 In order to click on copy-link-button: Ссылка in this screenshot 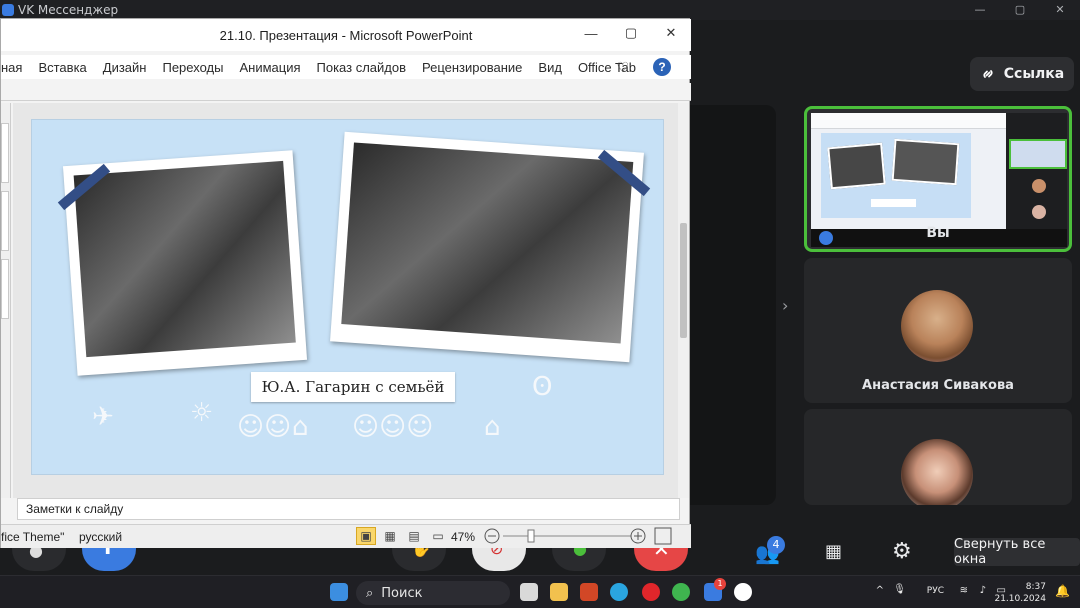, I will do `click(1022, 74)`.